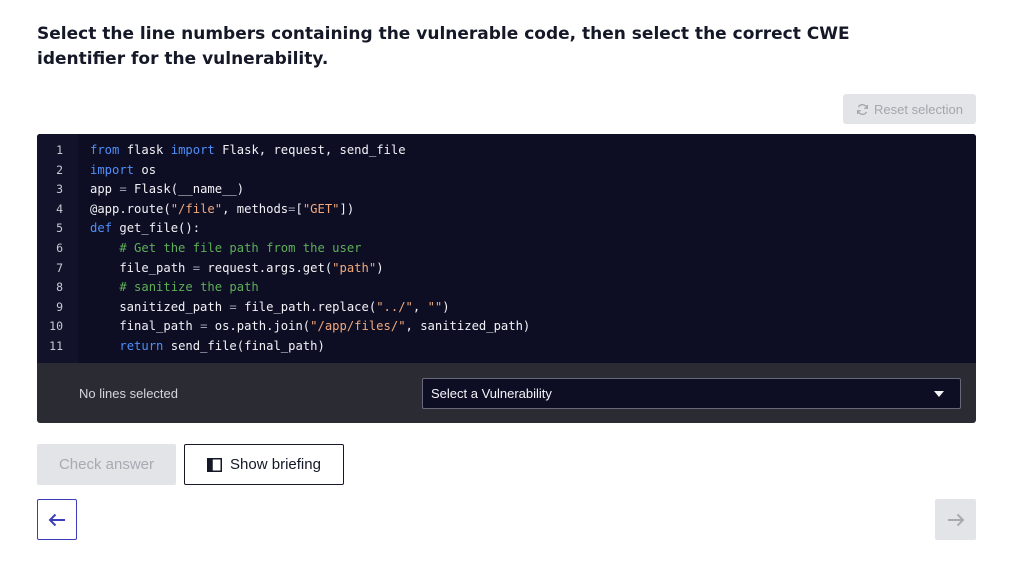 This screenshot has width=1034, height=586. What do you see at coordinates (196, 208) in the screenshot?
I see `code-token: "/file"` at bounding box center [196, 208].